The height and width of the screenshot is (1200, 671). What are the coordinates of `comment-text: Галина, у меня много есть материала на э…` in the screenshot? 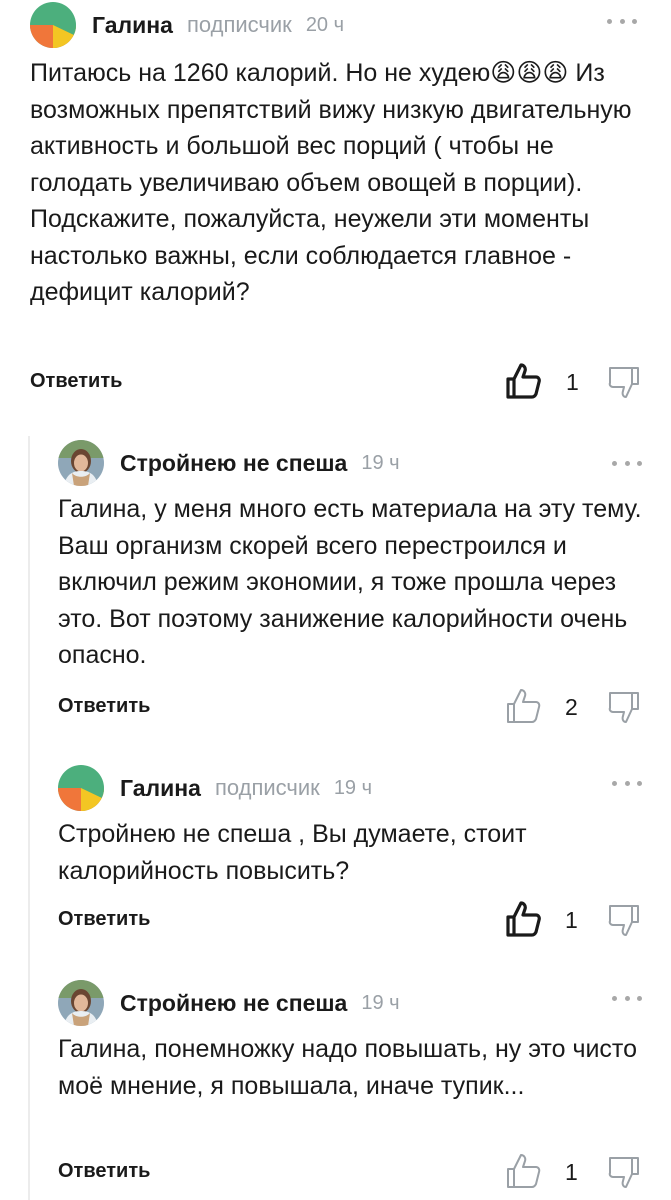 It's located at (350, 582).